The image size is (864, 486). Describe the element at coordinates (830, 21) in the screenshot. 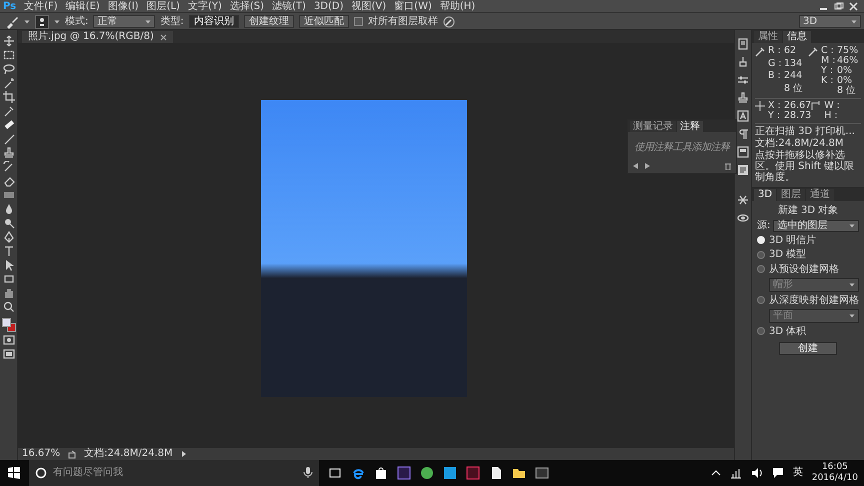

I see `workspace-dropdown: 3D` at that location.